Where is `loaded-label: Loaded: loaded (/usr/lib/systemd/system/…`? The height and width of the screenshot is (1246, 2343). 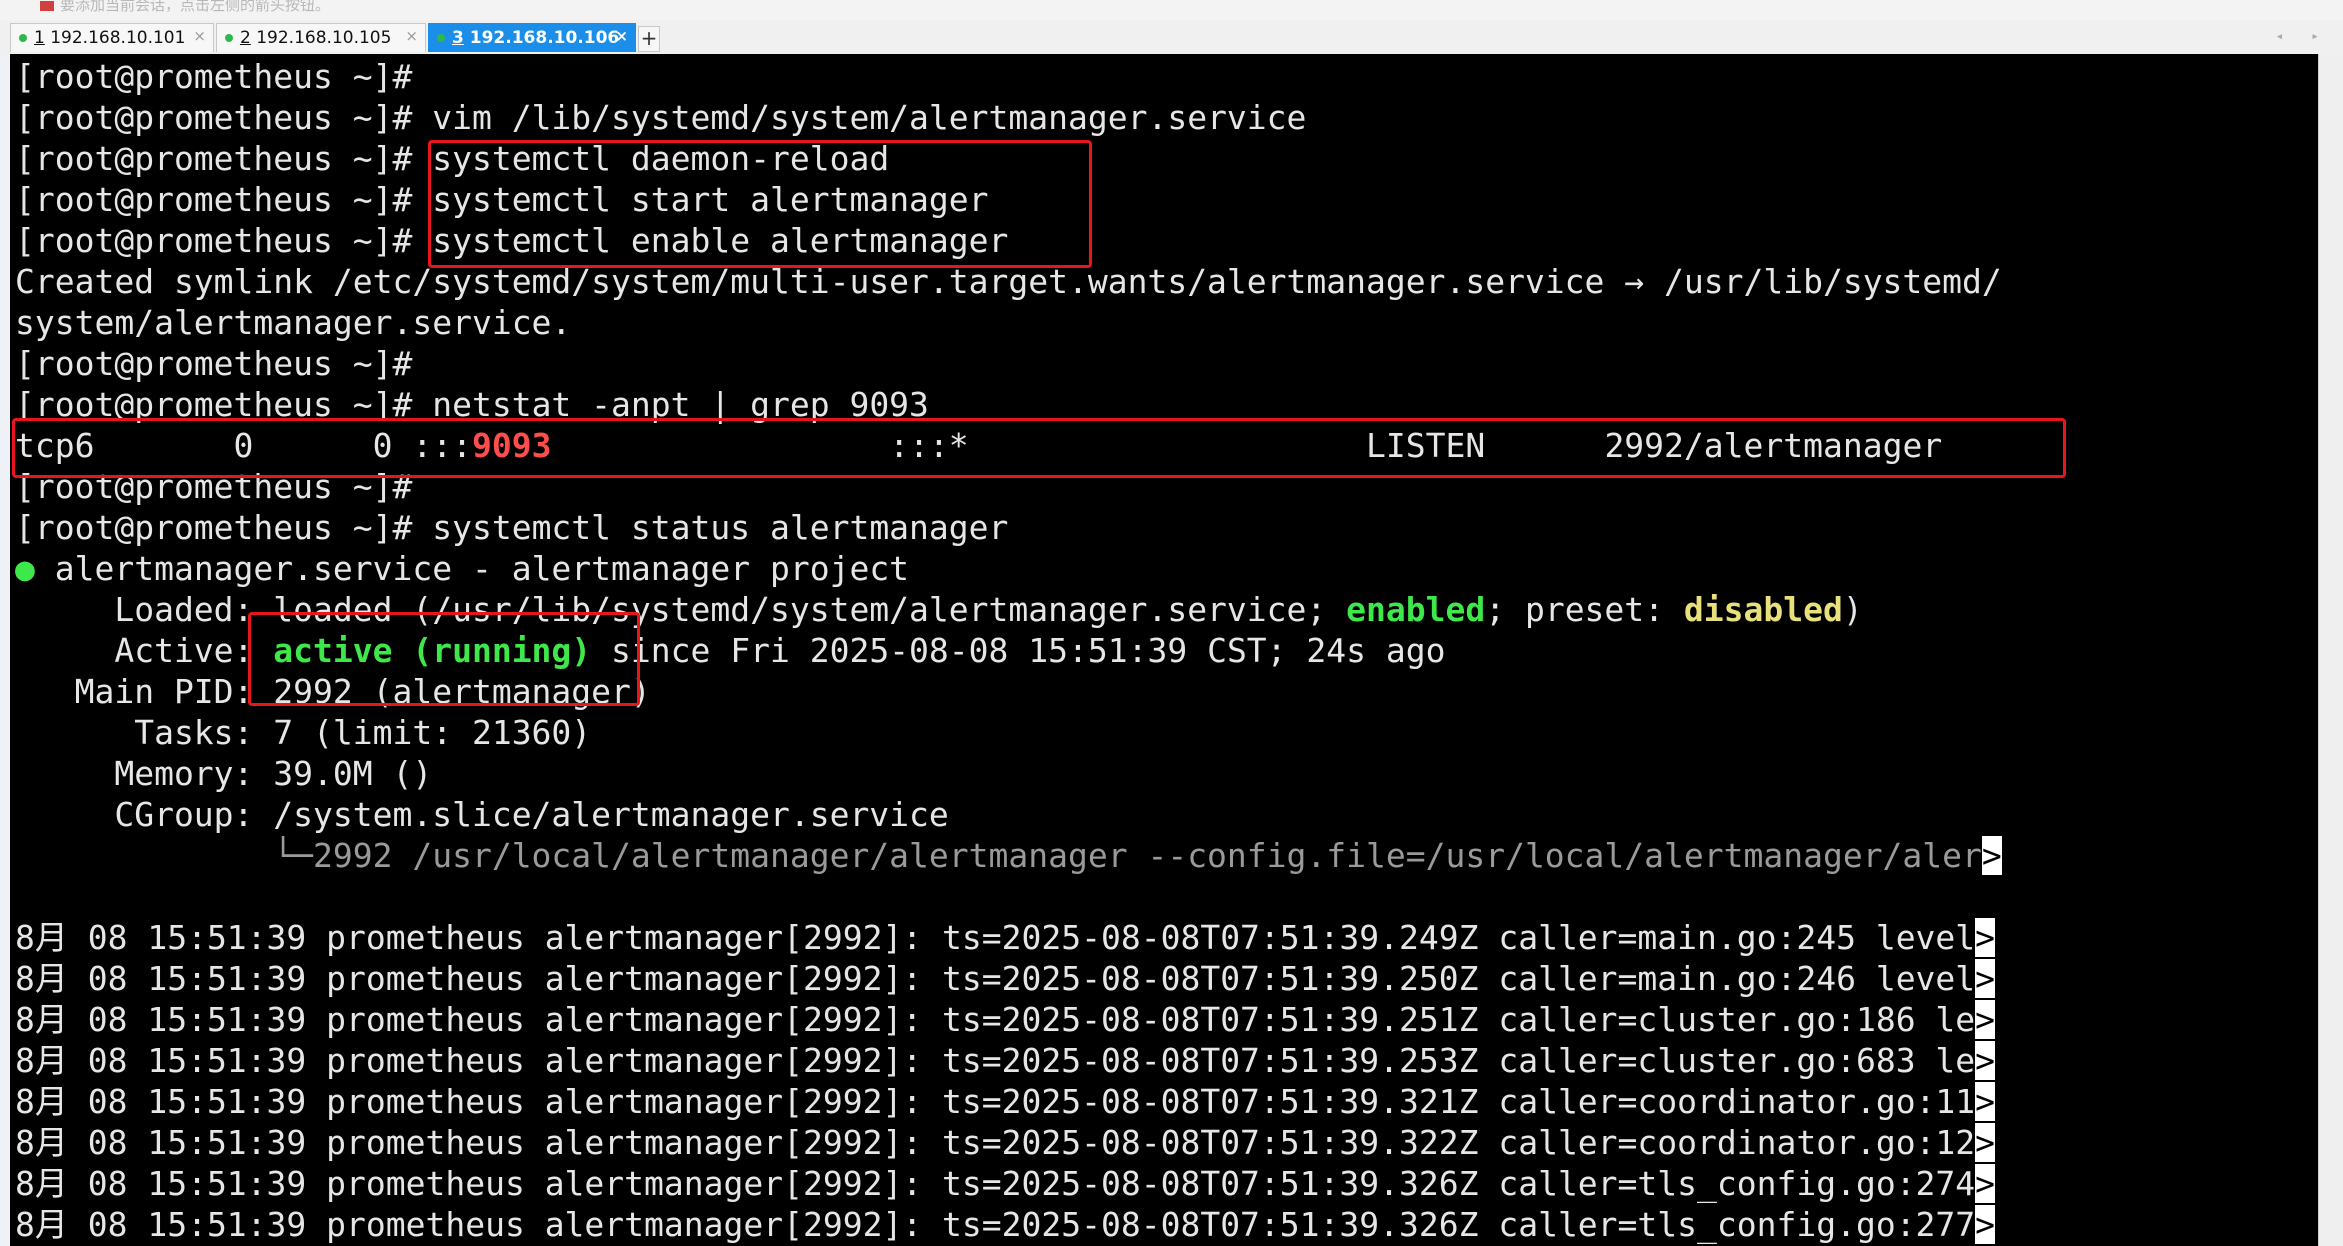
loaded-label: Loaded: loaded (/usr/lib/systemd/system/… is located at coordinates (681, 609).